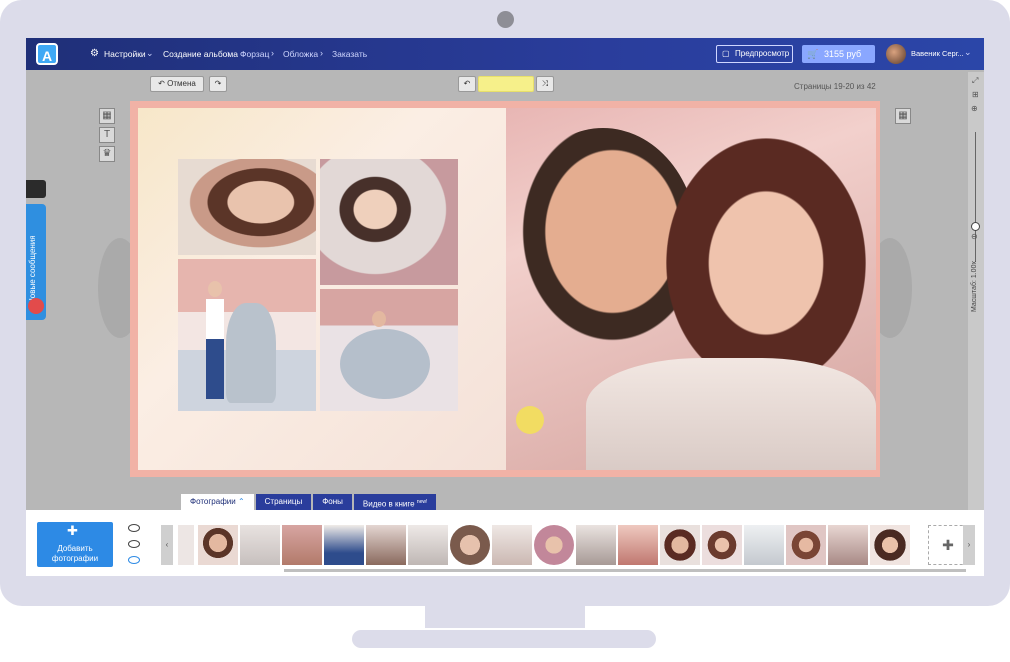 The height and width of the screenshot is (662, 1010). What do you see at coordinates (107, 154) in the screenshot?
I see `crown-icon: ♛` at bounding box center [107, 154].